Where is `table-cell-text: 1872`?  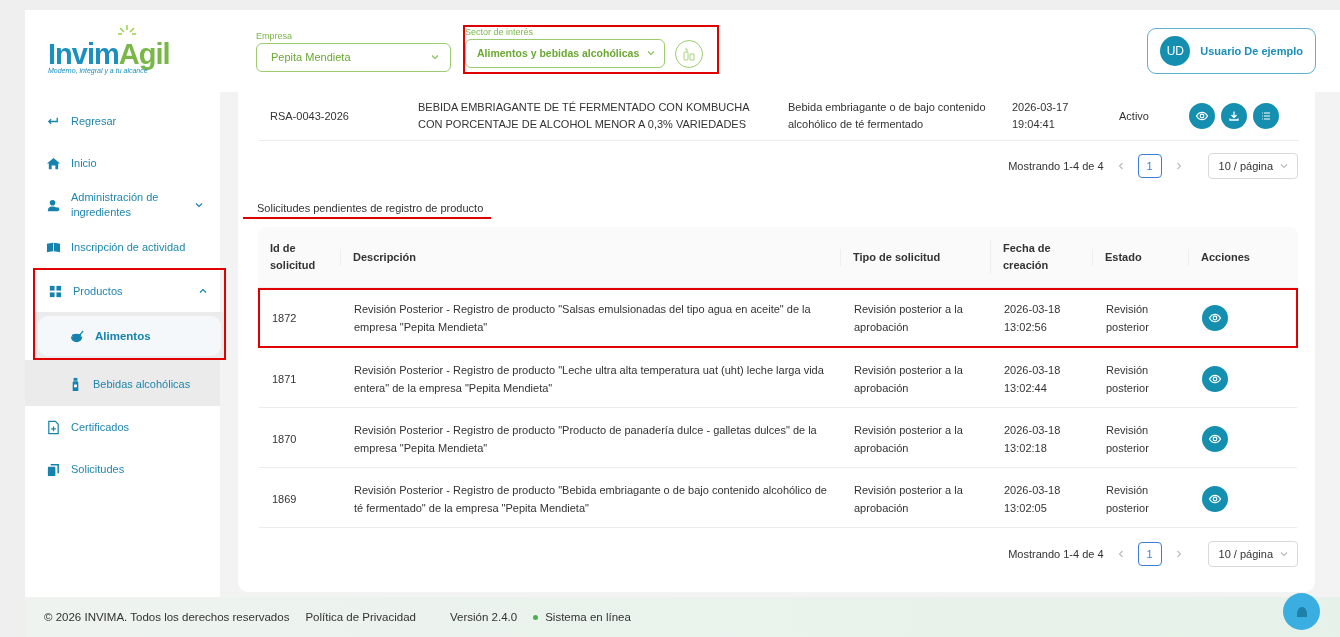 table-cell-text: 1872 is located at coordinates (284, 318).